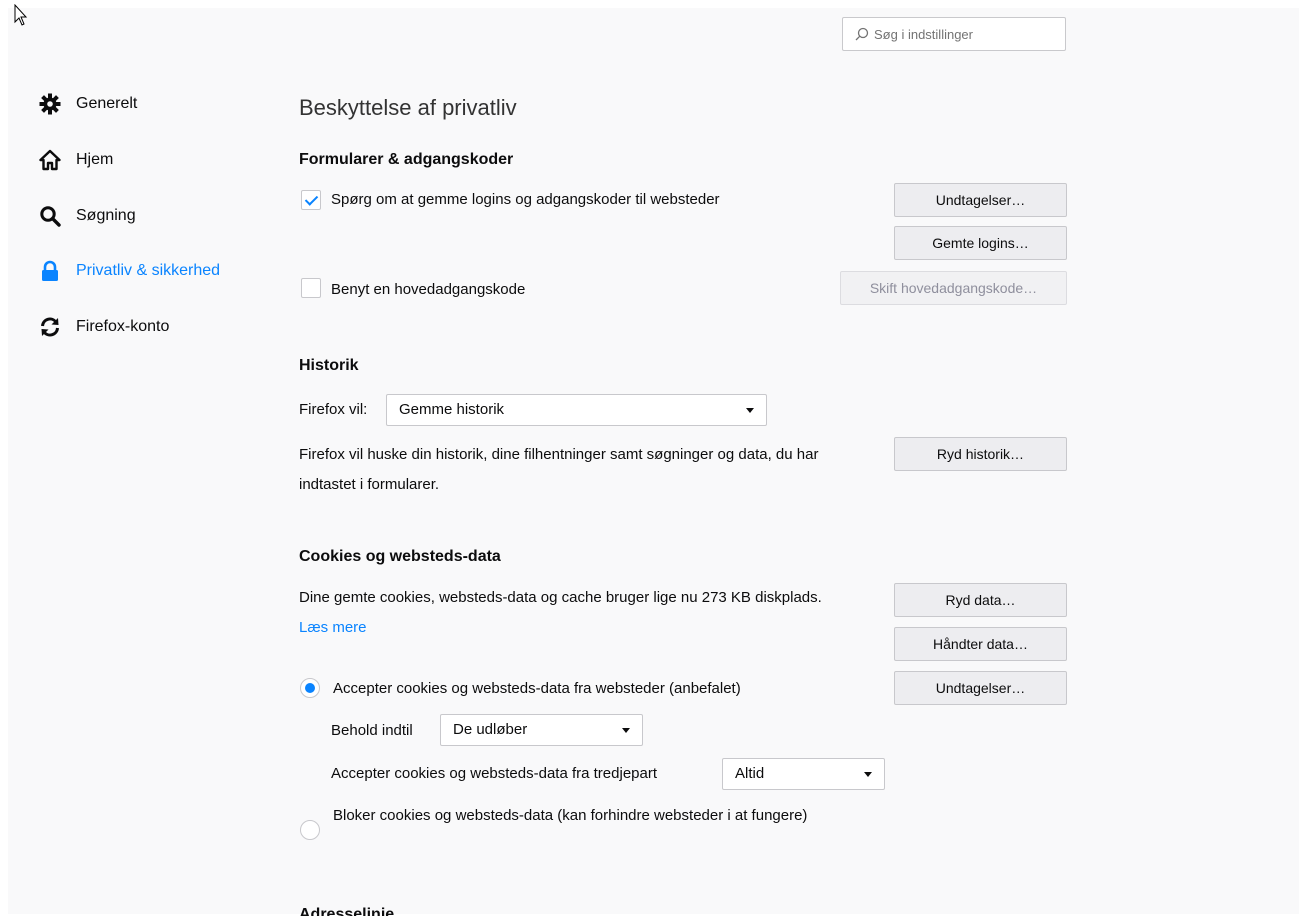 The image size is (1299, 916). I want to click on sidebar-item-privacy: Privatliv & sikkerhed, so click(129, 271).